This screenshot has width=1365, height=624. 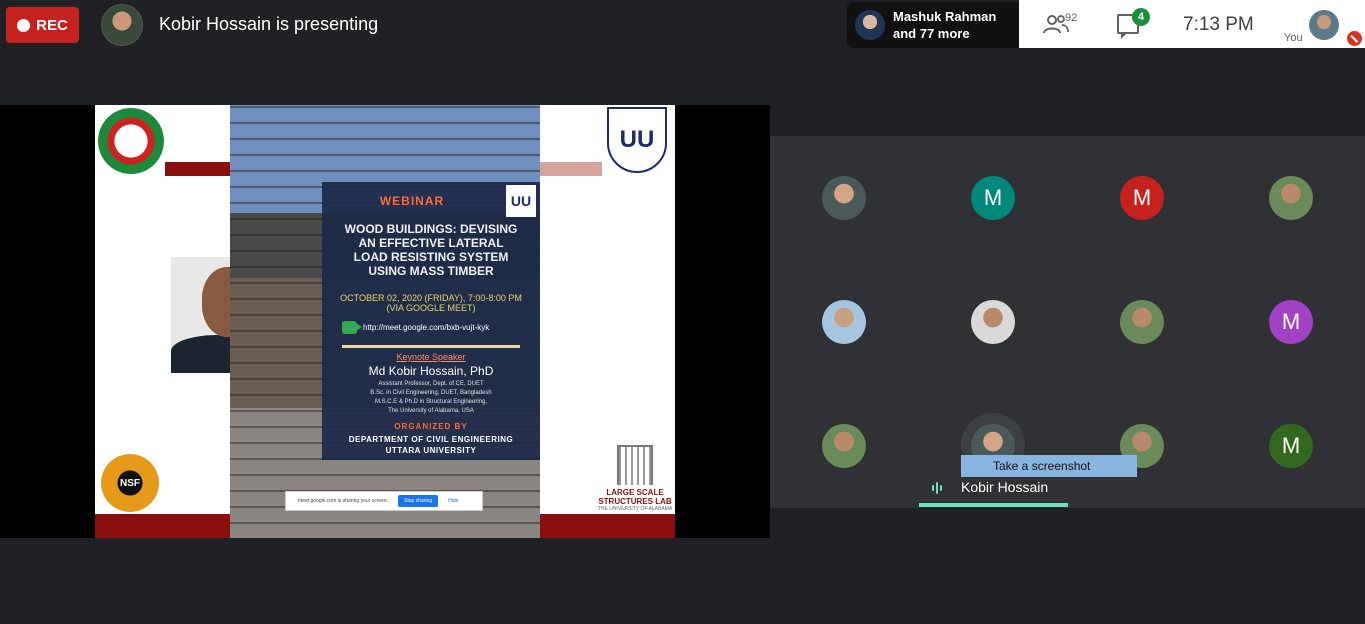 What do you see at coordinates (431, 298) in the screenshot?
I see `date-line: OCTOBER 02, 2020 (FRIDAY), 7:00-8:00 PM` at bounding box center [431, 298].